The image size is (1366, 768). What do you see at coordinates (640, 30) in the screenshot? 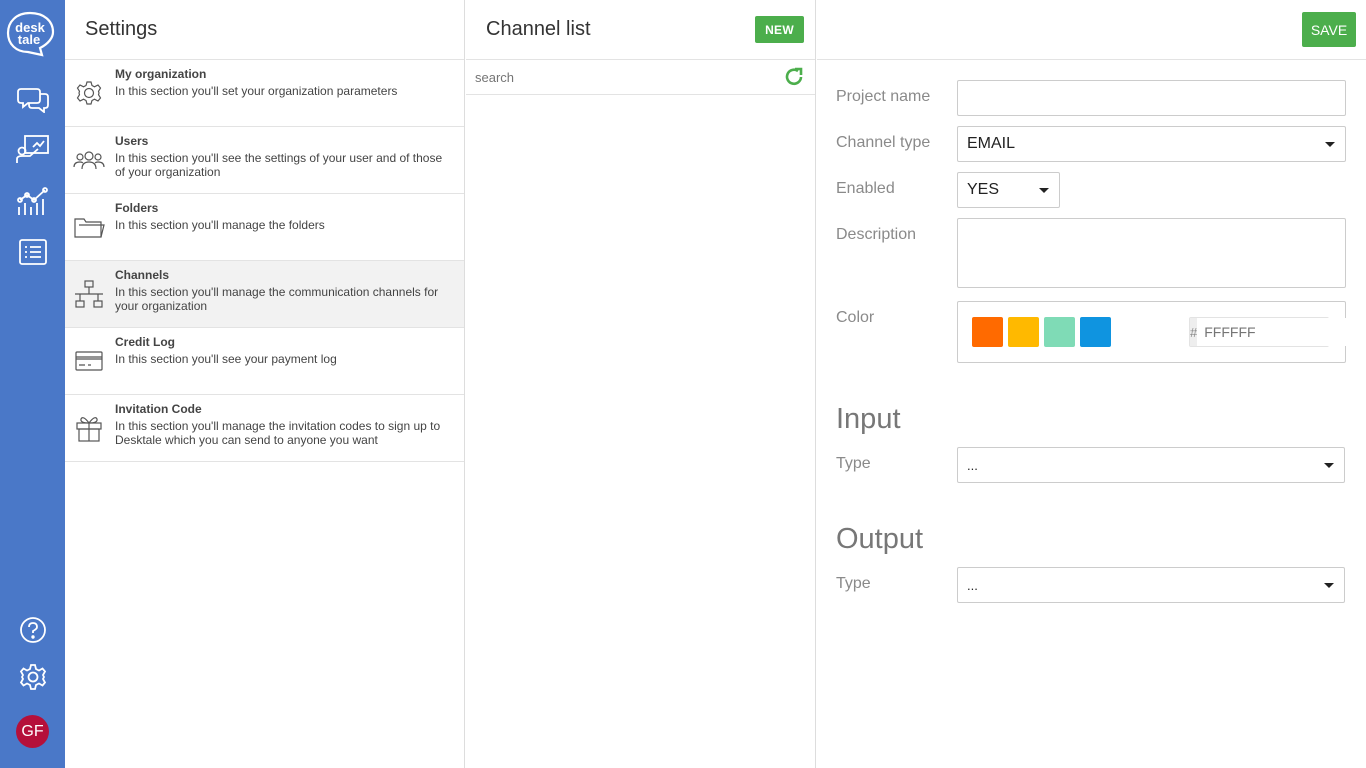
I see `channel-list-header: Channel list NEW` at bounding box center [640, 30].